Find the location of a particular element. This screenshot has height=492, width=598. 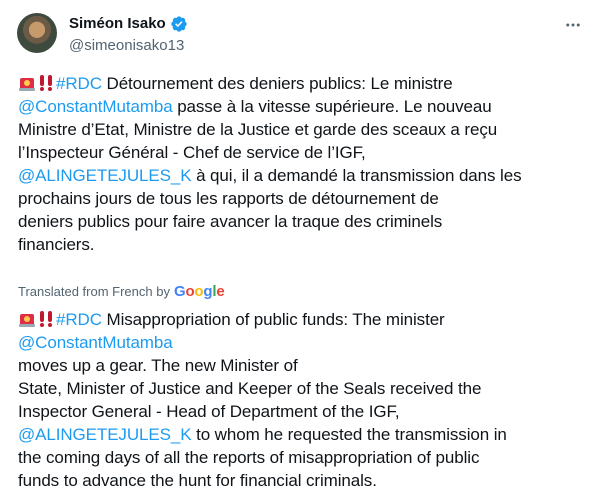

verified-badge-icon is located at coordinates (179, 24).